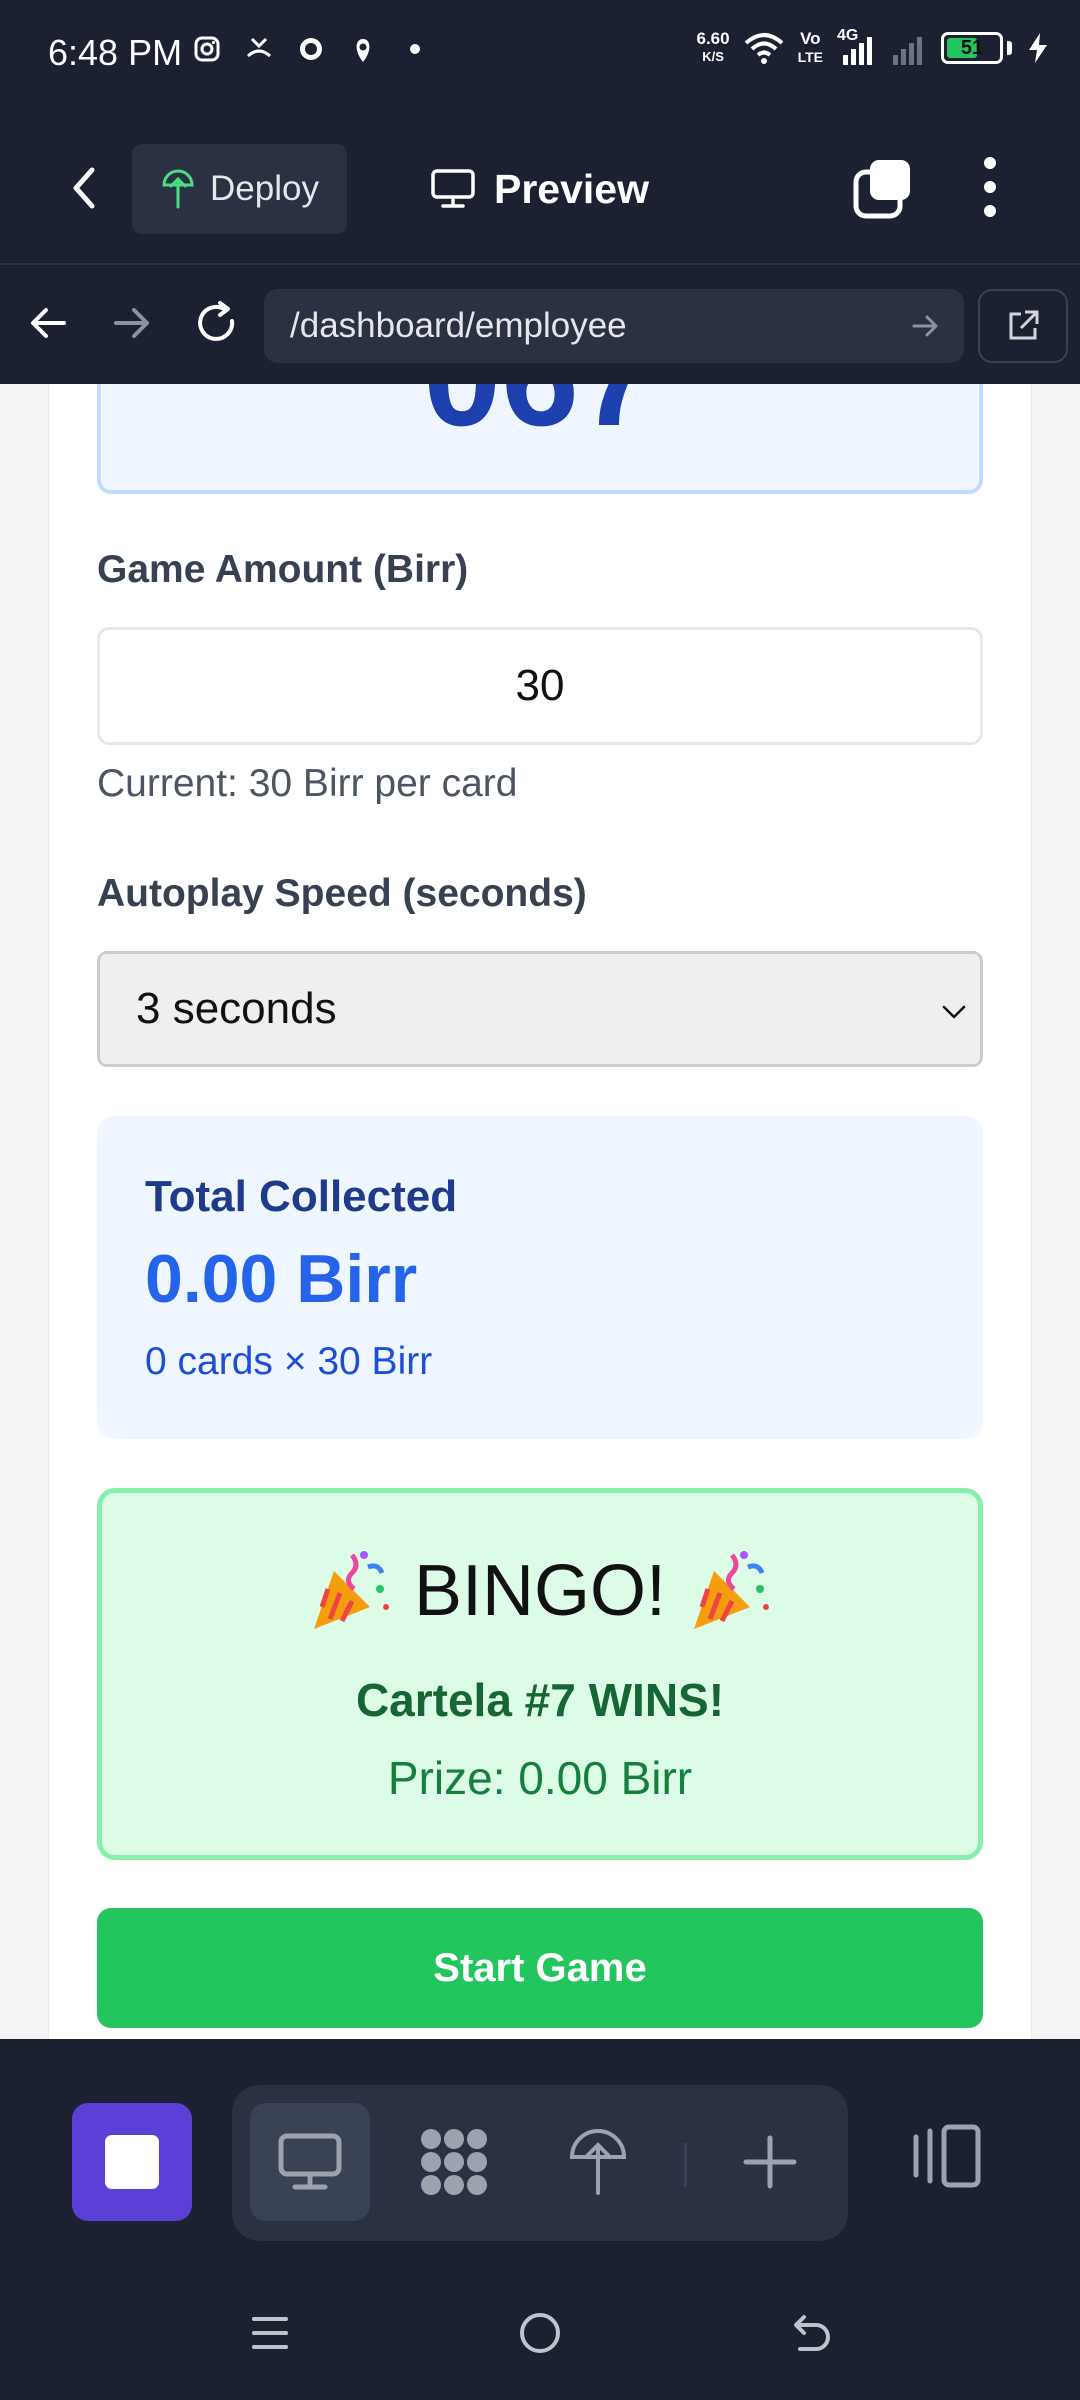 The height and width of the screenshot is (2400, 1080). Describe the element at coordinates (281, 1279) in the screenshot. I see `total-collected-amount: 0.00 Birr` at that location.